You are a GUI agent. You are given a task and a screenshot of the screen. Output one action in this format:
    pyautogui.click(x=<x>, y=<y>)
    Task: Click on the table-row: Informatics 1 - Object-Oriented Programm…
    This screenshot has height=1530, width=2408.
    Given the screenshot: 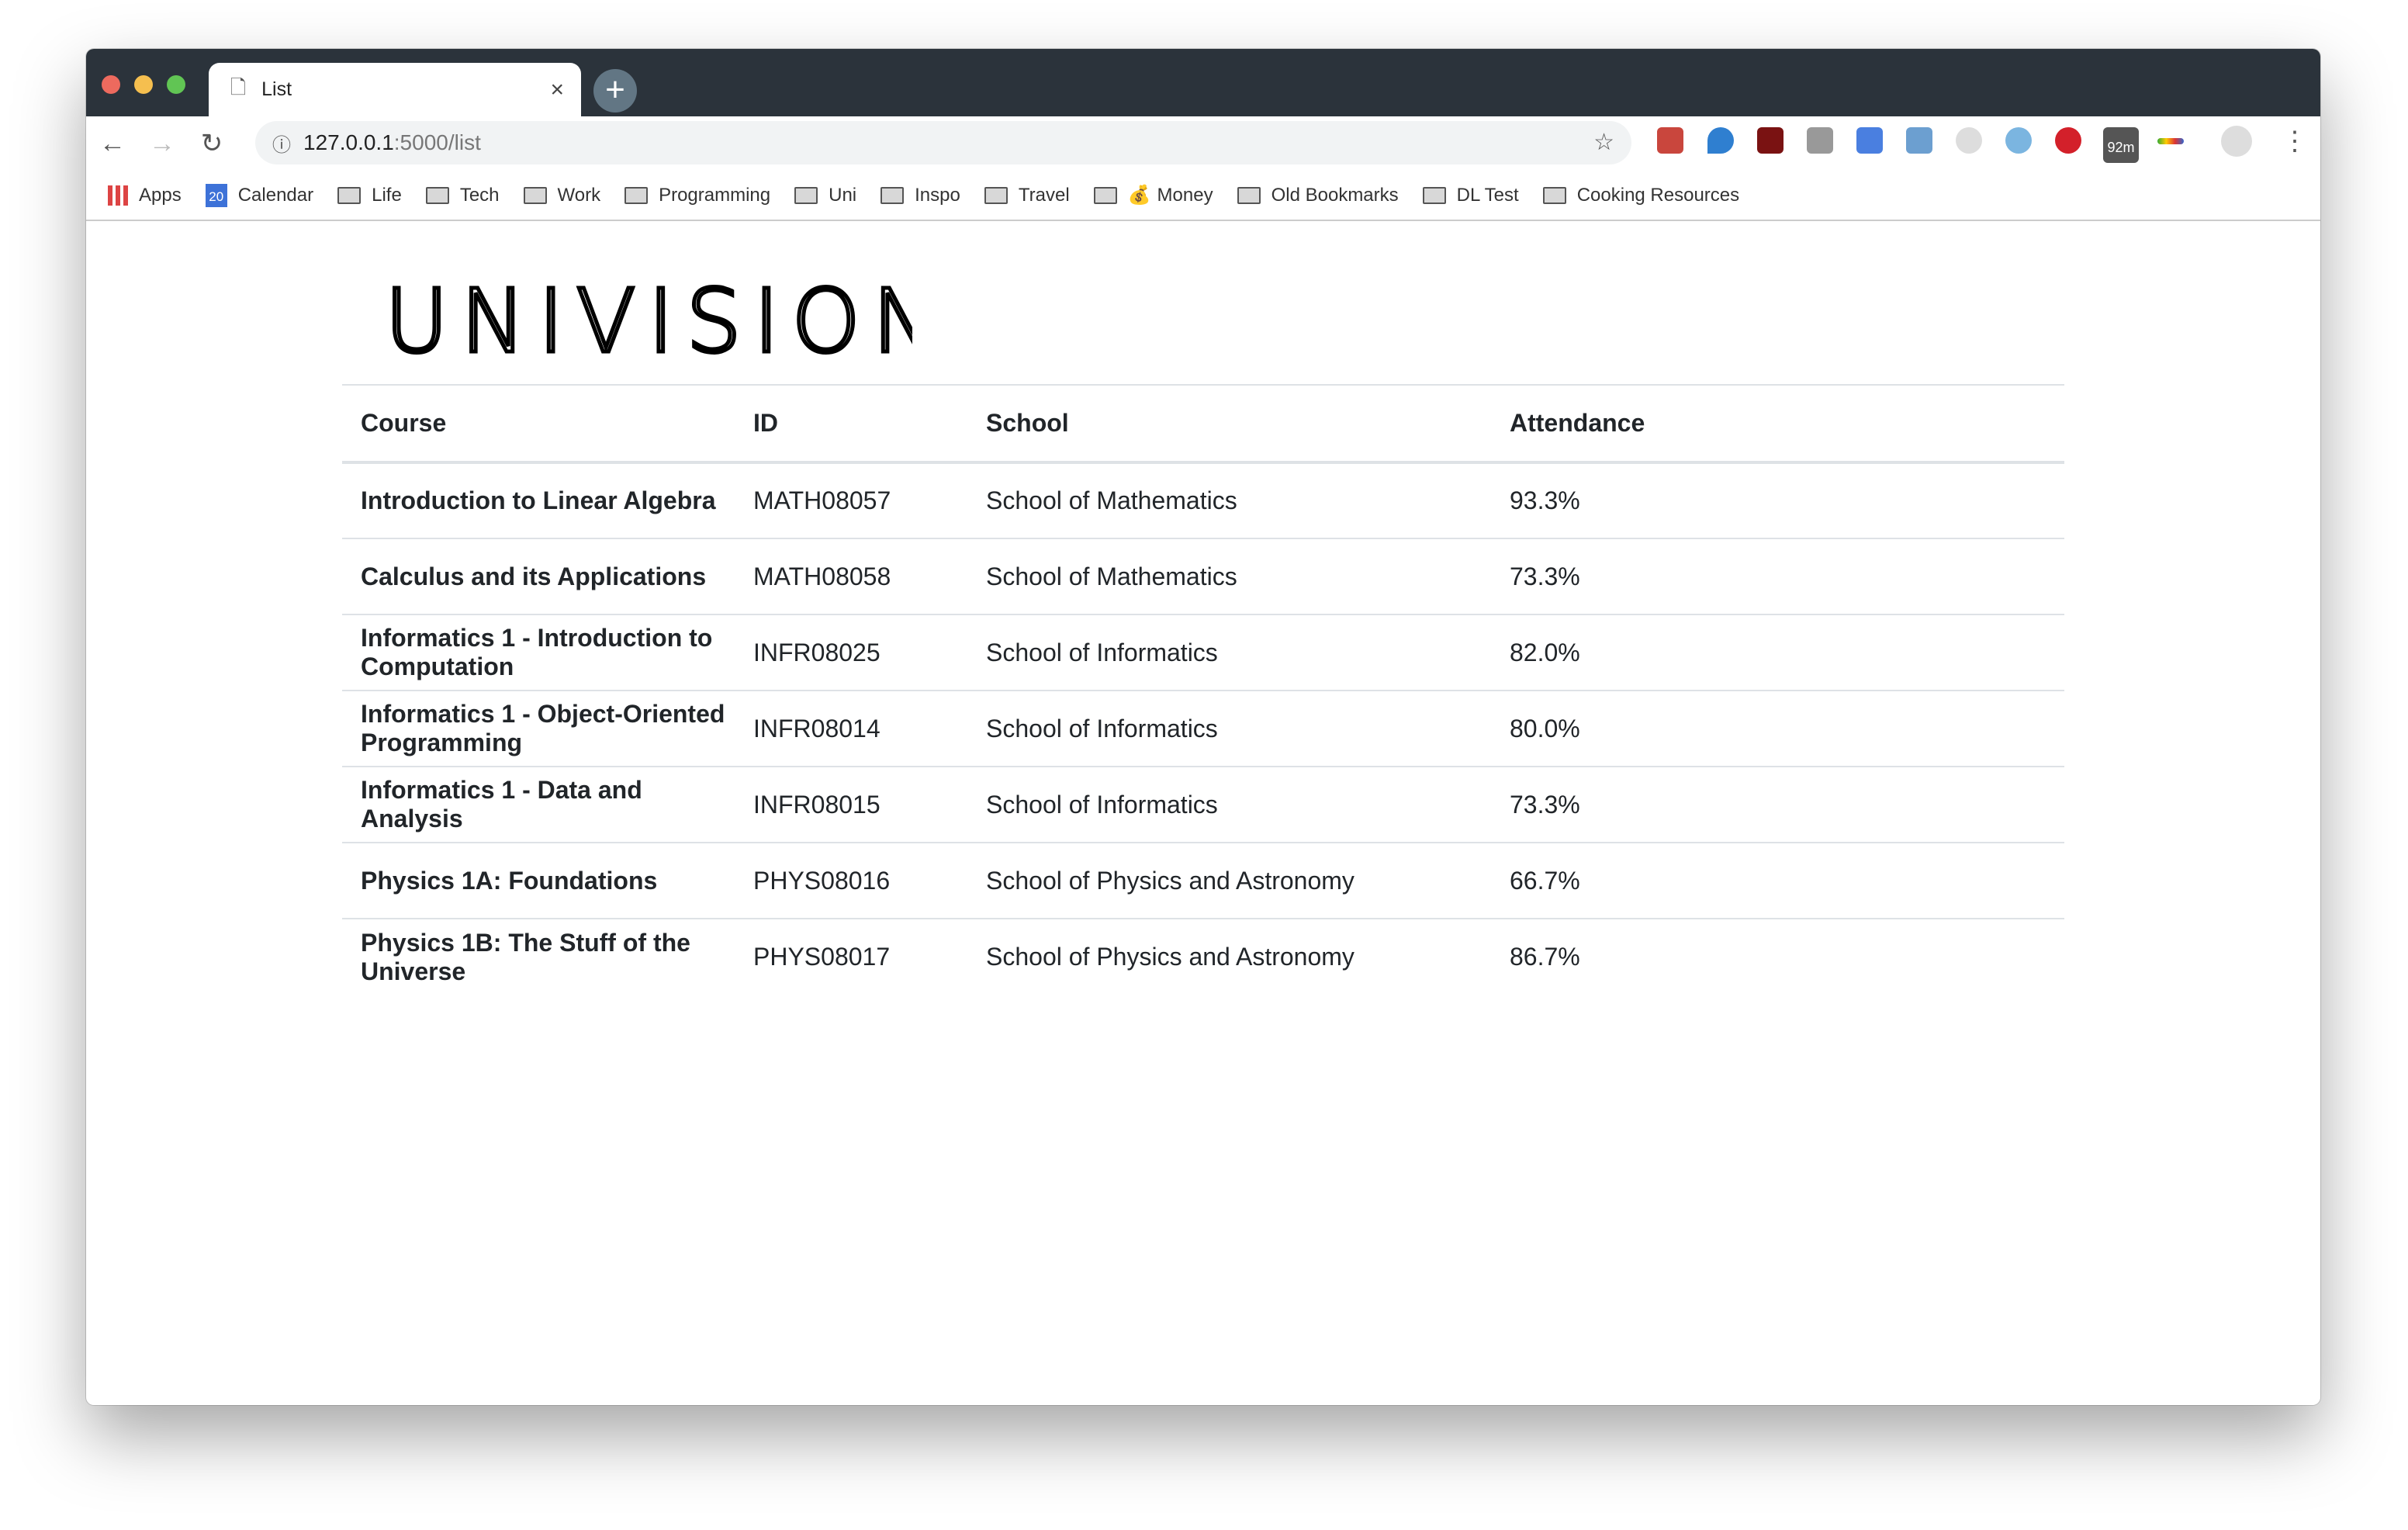 What is the action you would take?
    pyautogui.click(x=1203, y=729)
    